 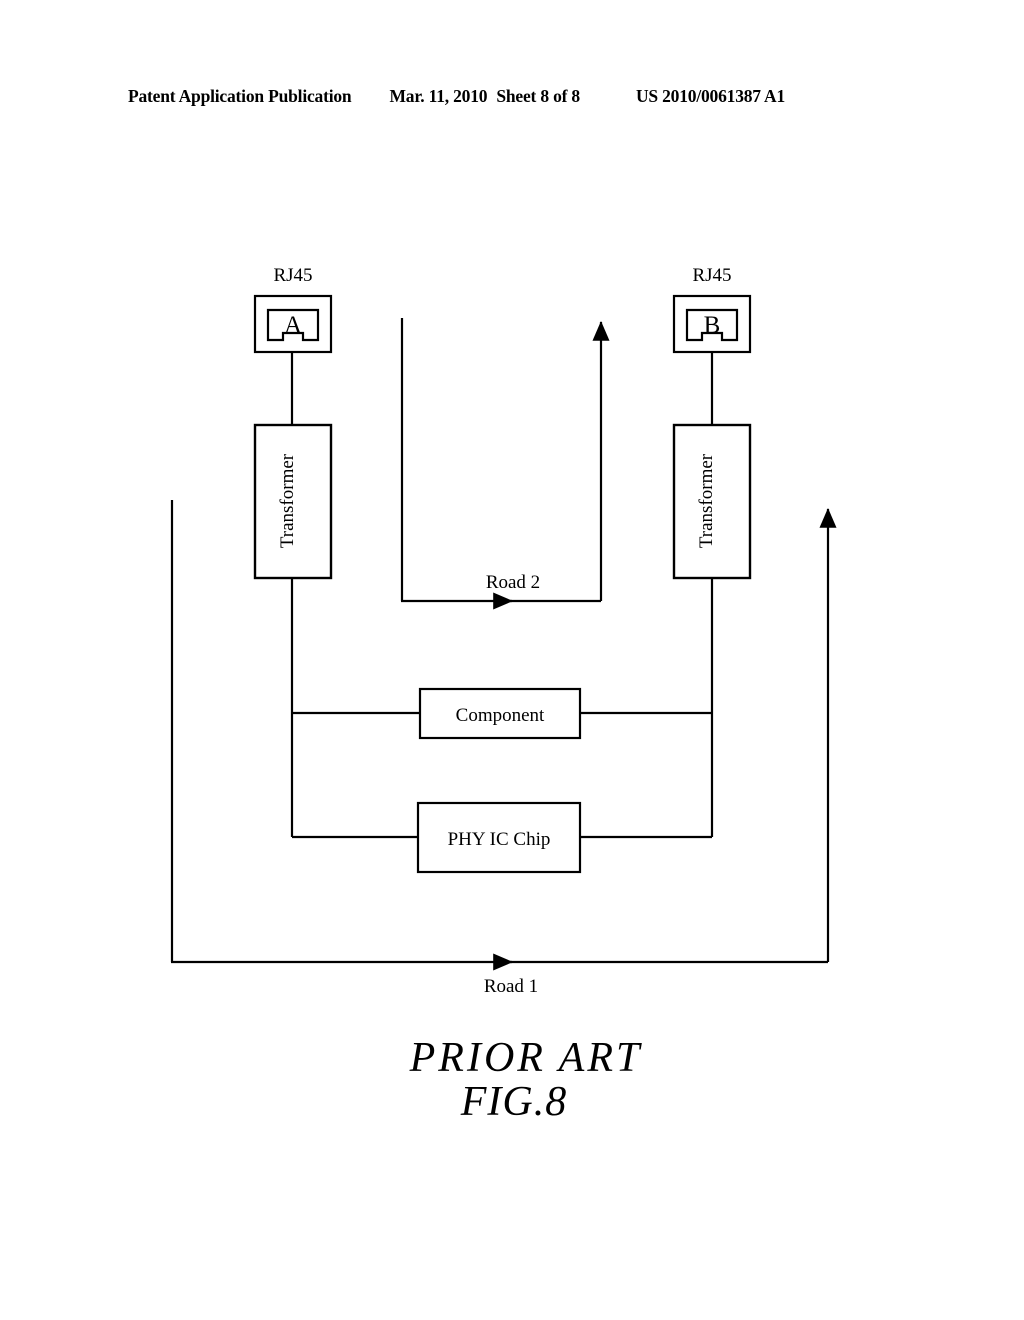 I want to click on block-transformer-right: Transformer, so click(x=712, y=501).